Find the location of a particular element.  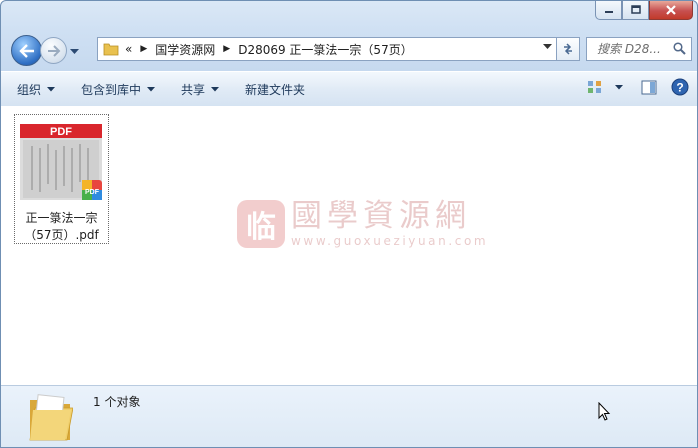

watermark-text: 國學資源網 www.guoxueziyuan.com is located at coordinates (389, 223).